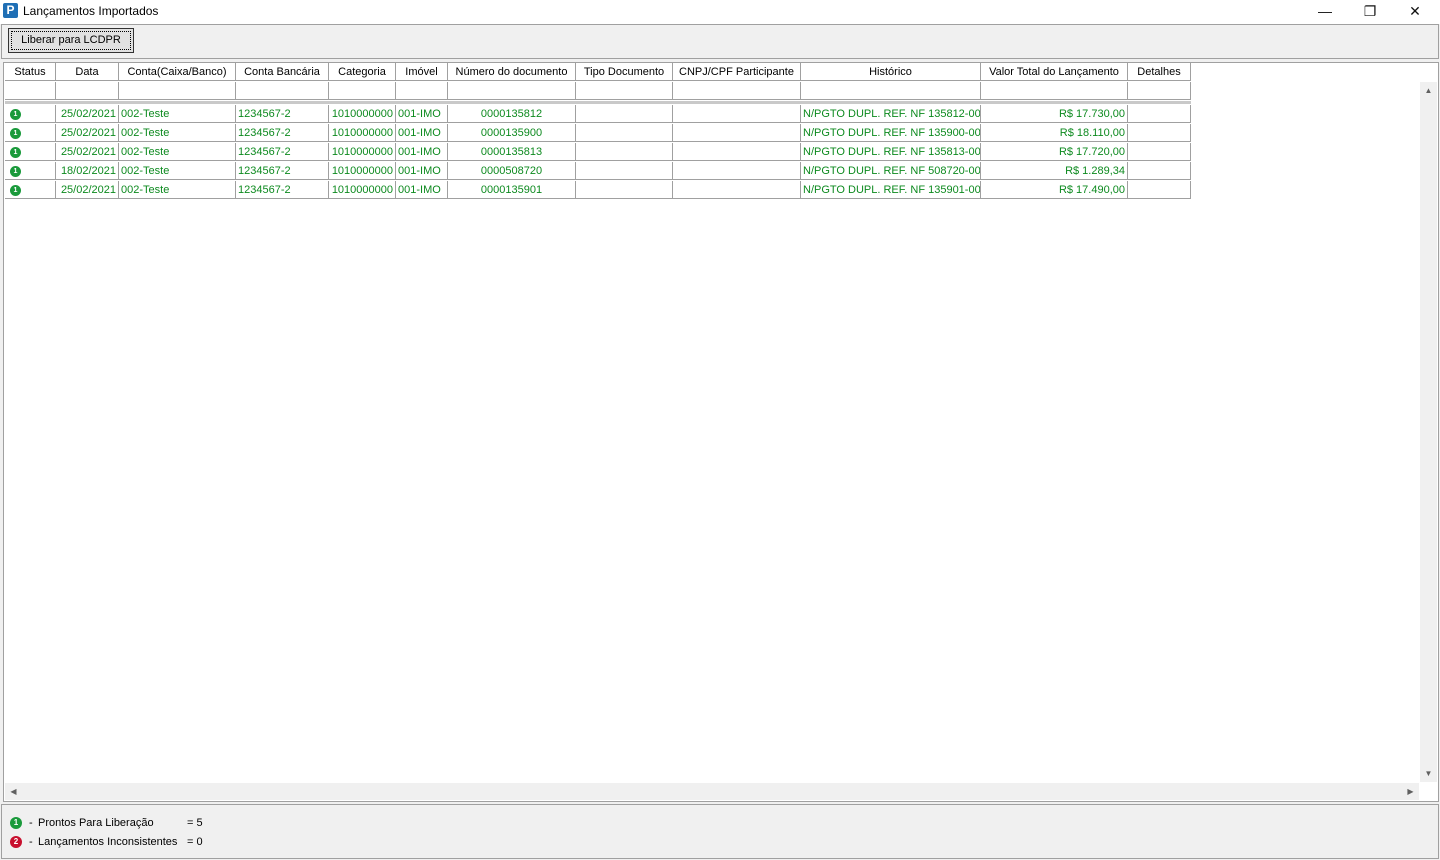 This screenshot has height=860, width=1440. I want to click on column-header-document-number: Número do documento, so click(512, 72).